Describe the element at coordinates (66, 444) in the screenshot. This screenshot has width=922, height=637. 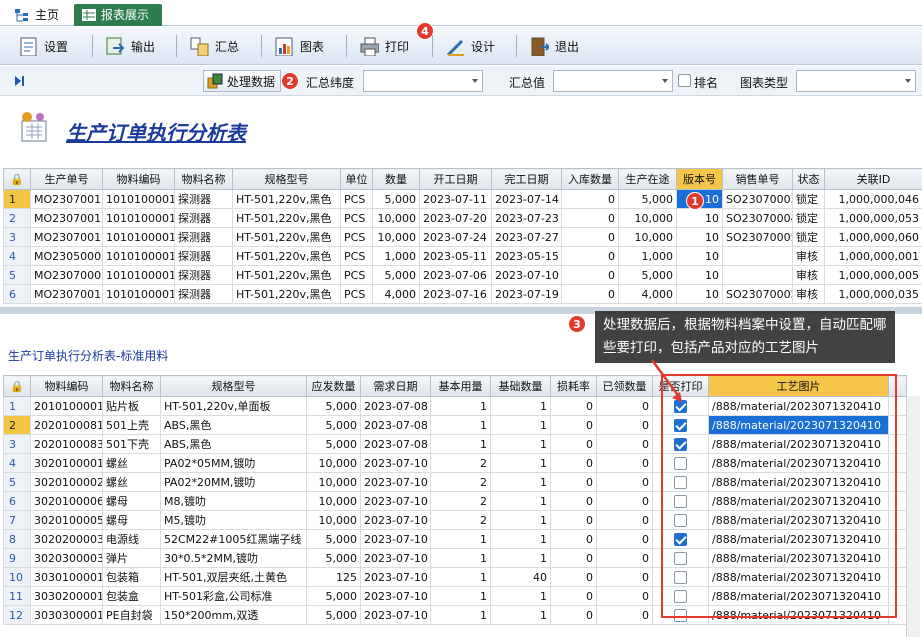
I see `table-cell: 2020100083` at that location.